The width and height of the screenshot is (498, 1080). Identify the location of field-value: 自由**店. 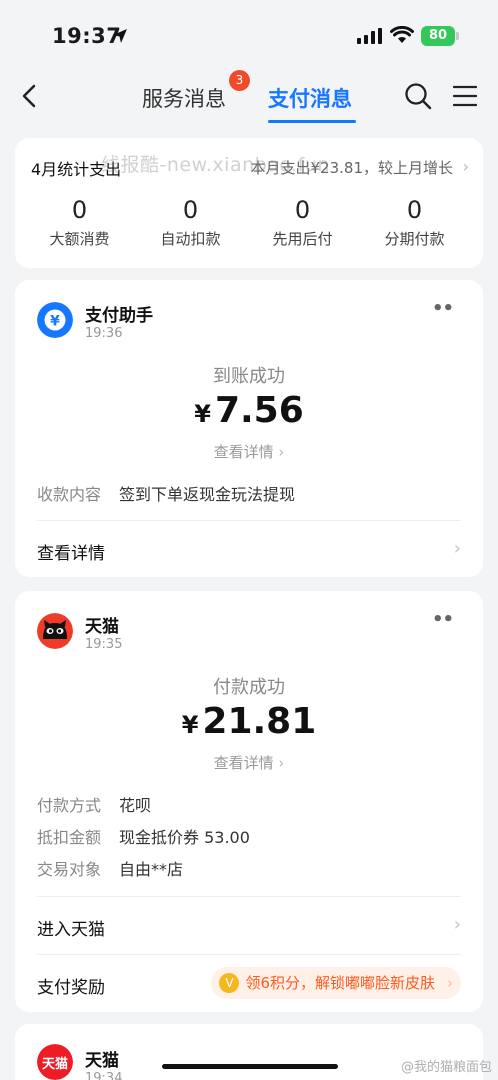
(151, 869).